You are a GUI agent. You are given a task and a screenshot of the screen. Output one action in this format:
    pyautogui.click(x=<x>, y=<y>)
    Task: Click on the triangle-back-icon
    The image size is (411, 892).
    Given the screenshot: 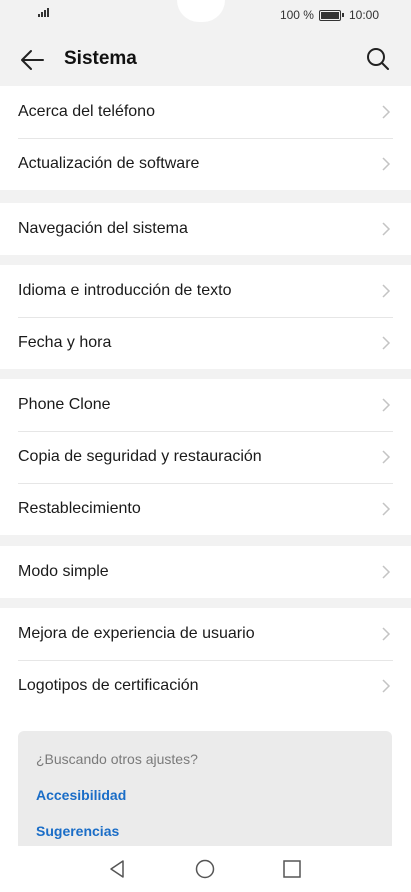 What is the action you would take?
    pyautogui.click(x=117, y=869)
    